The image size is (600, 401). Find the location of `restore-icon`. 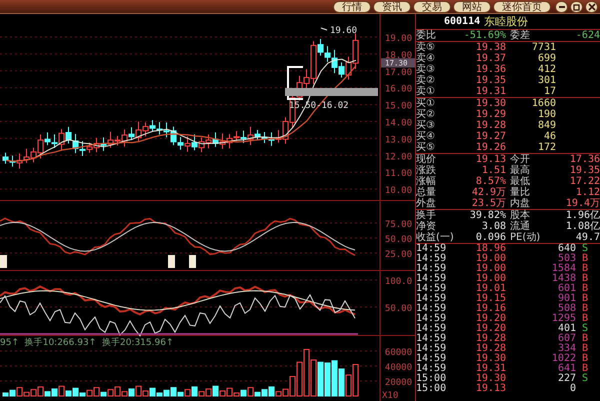

restore-icon is located at coordinates (576, 6).